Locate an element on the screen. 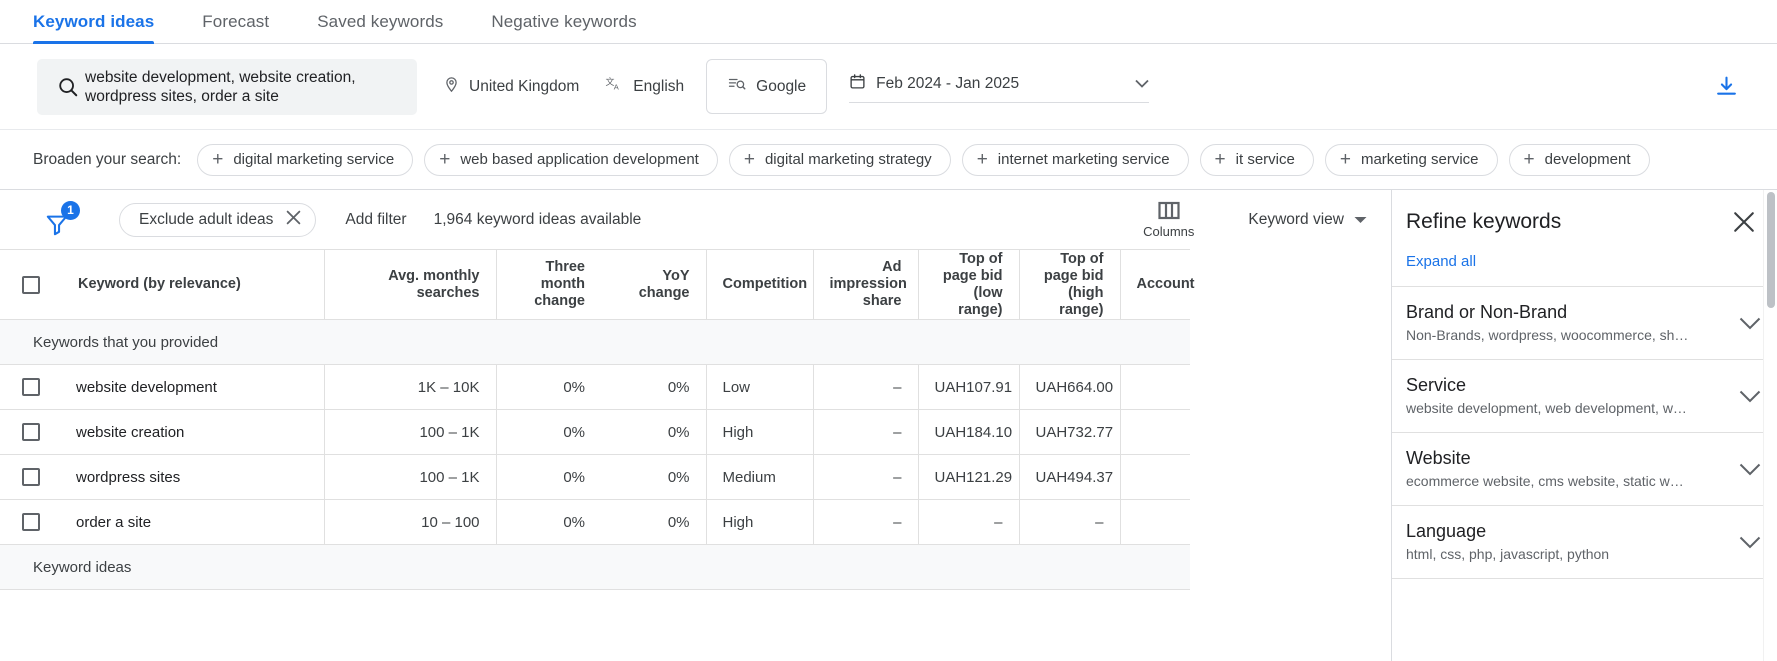 Image resolution: width=1777 pixels, height=661 pixels. language-selector: 文A English is located at coordinates (644, 86).